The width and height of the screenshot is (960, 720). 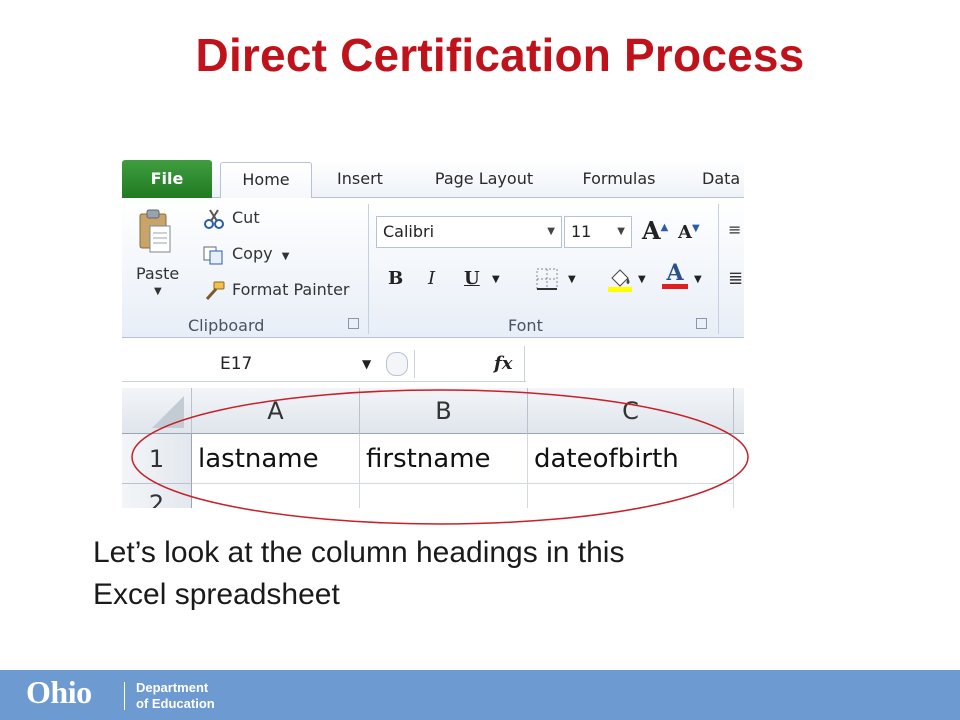 I want to click on copy-button: Copy ▼, so click(x=245, y=254).